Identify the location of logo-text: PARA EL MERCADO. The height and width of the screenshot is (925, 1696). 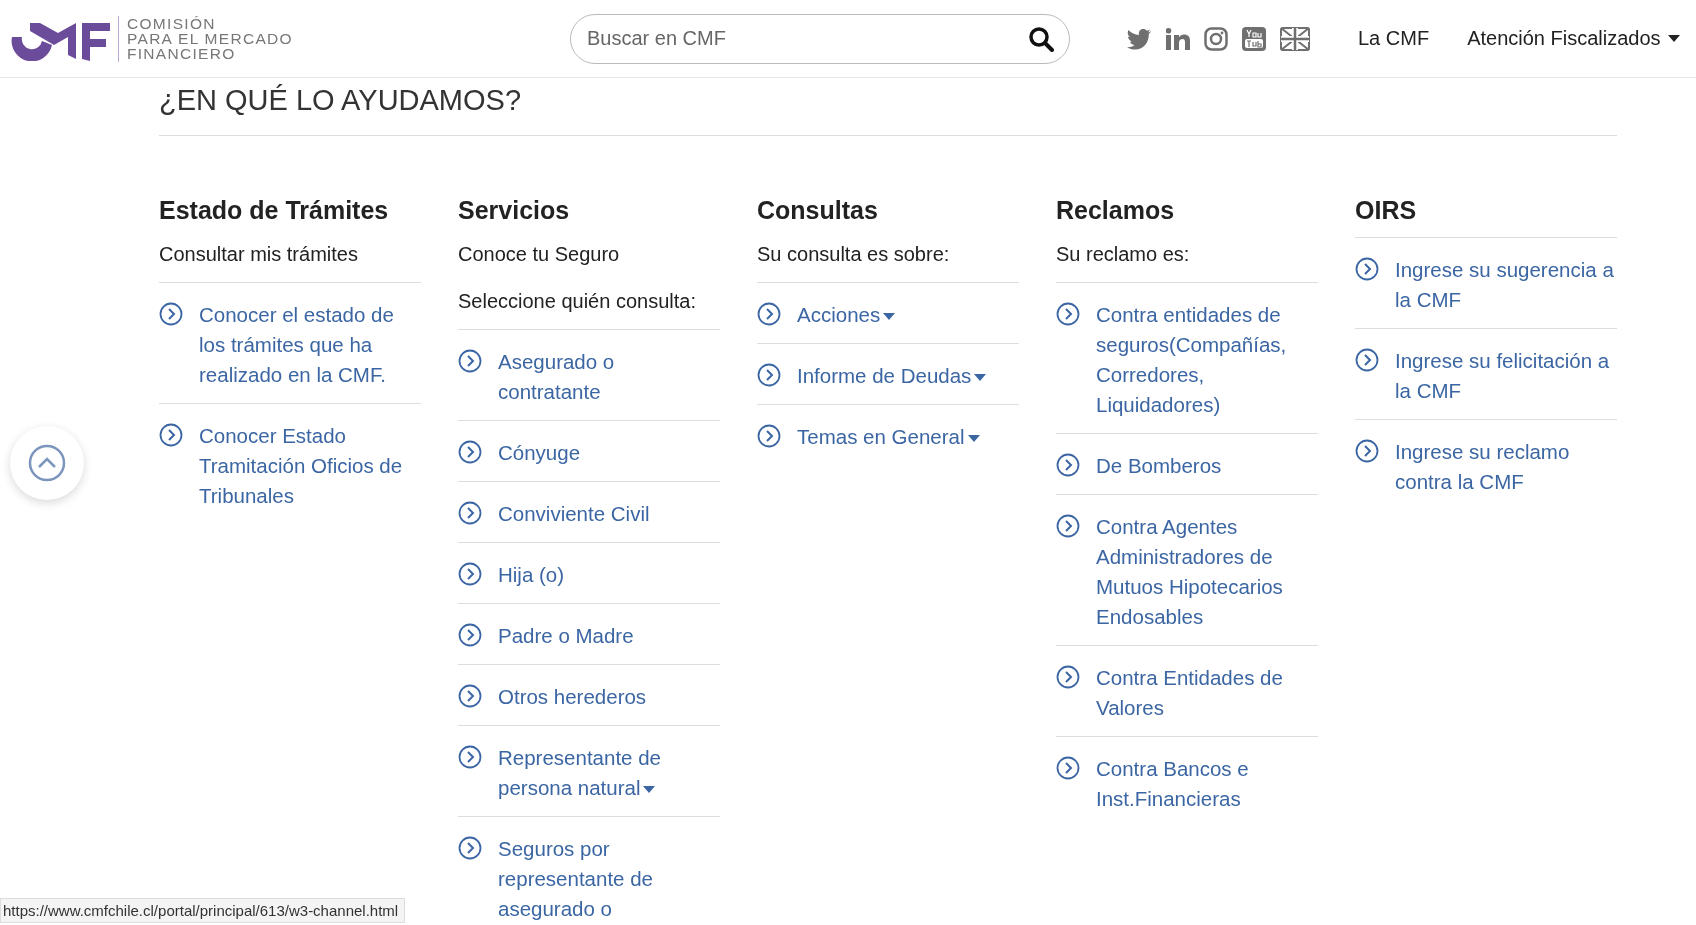
(210, 38).